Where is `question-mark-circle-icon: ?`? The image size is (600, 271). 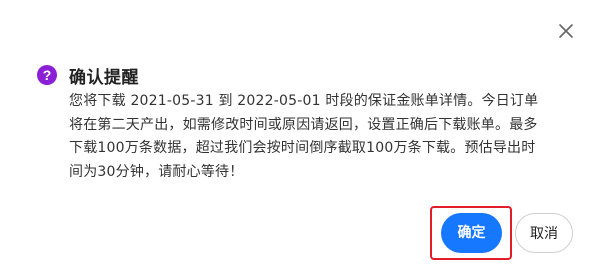
question-mark-circle-icon: ? is located at coordinates (47, 75).